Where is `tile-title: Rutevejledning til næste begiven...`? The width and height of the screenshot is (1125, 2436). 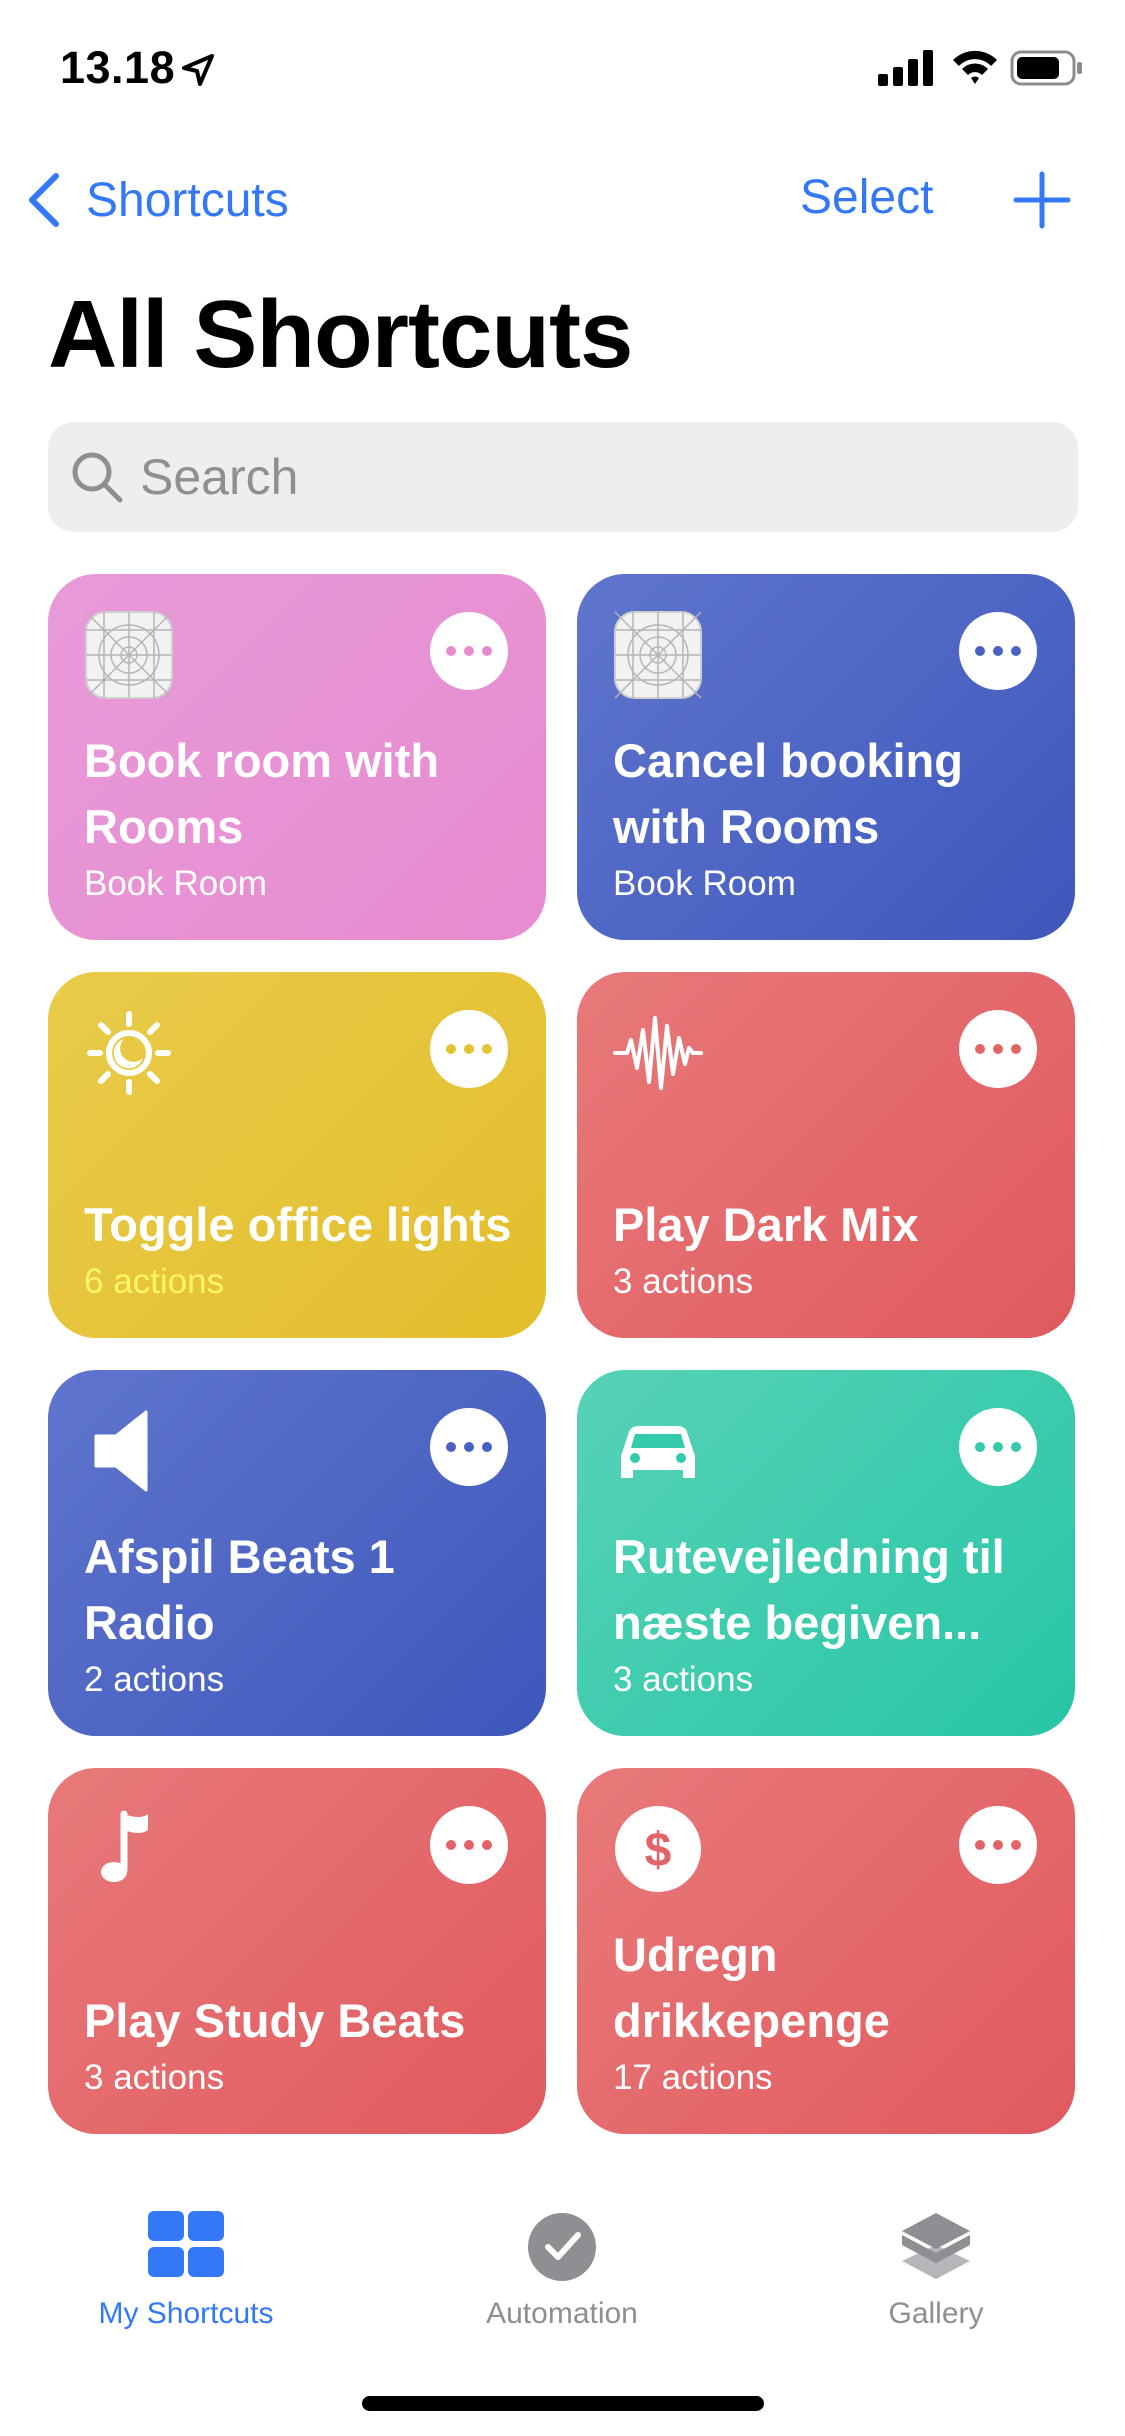 tile-title: Rutevejledning til næste begiven... is located at coordinates (809, 1589).